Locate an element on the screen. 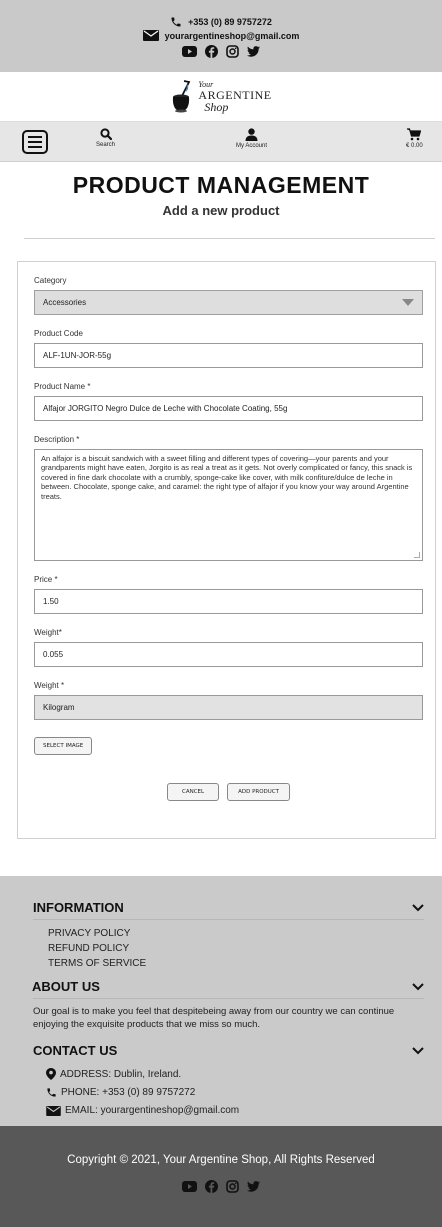 This screenshot has height=1227, width=442. nav-search: Search is located at coordinates (105, 138).